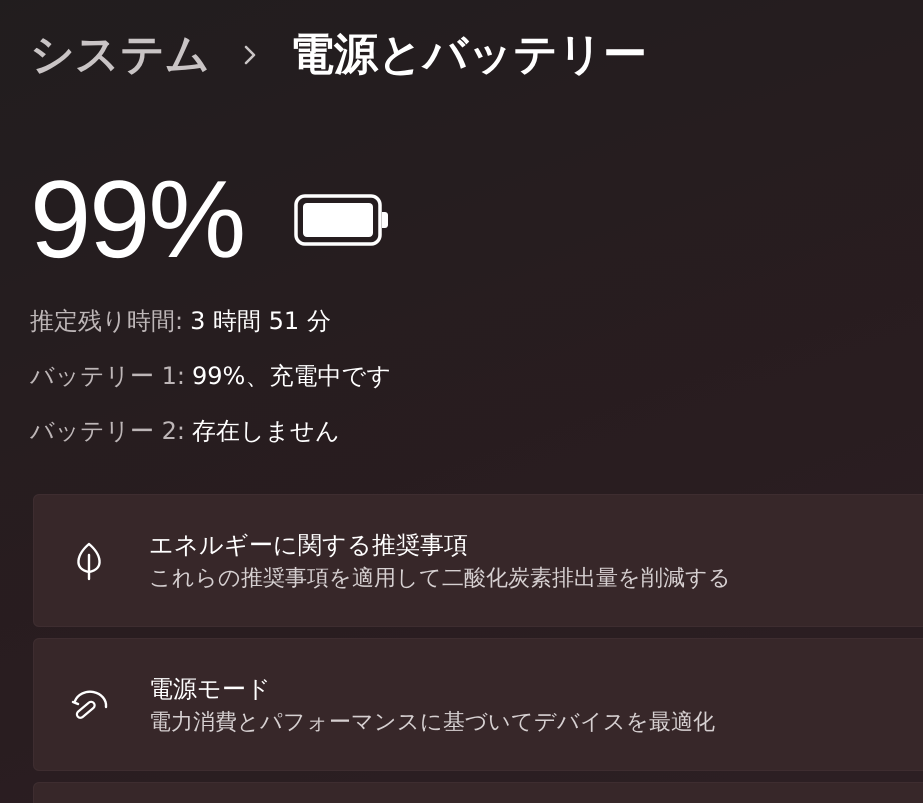 Image resolution: width=923 pixels, height=803 pixels. I want to click on battery-icon, so click(342, 220).